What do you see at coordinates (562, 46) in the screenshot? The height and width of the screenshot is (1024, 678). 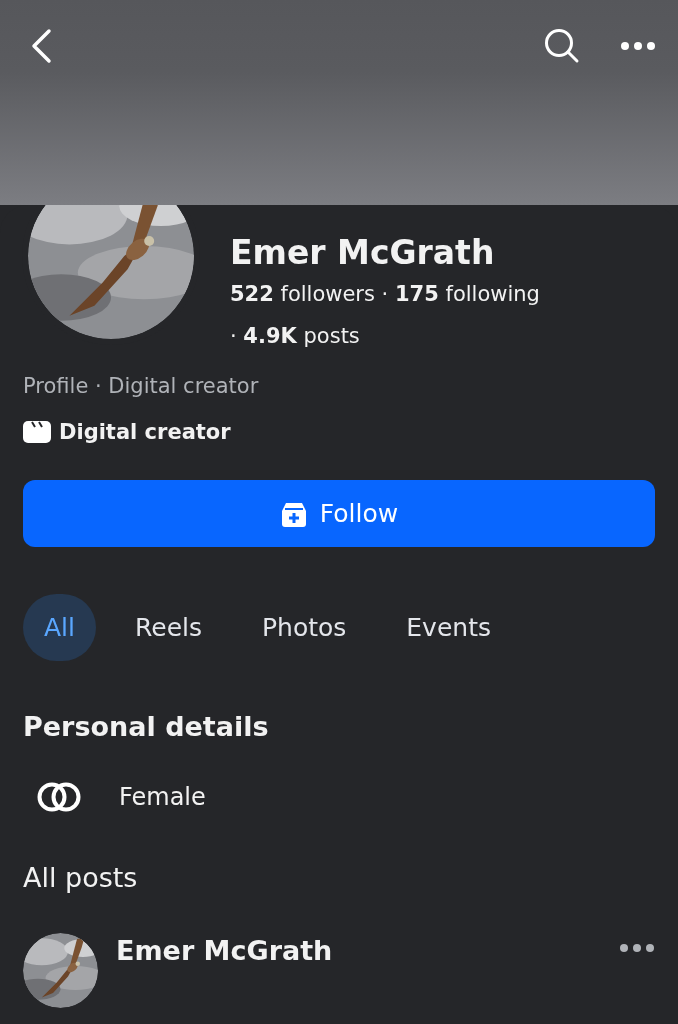 I see `search-icon` at bounding box center [562, 46].